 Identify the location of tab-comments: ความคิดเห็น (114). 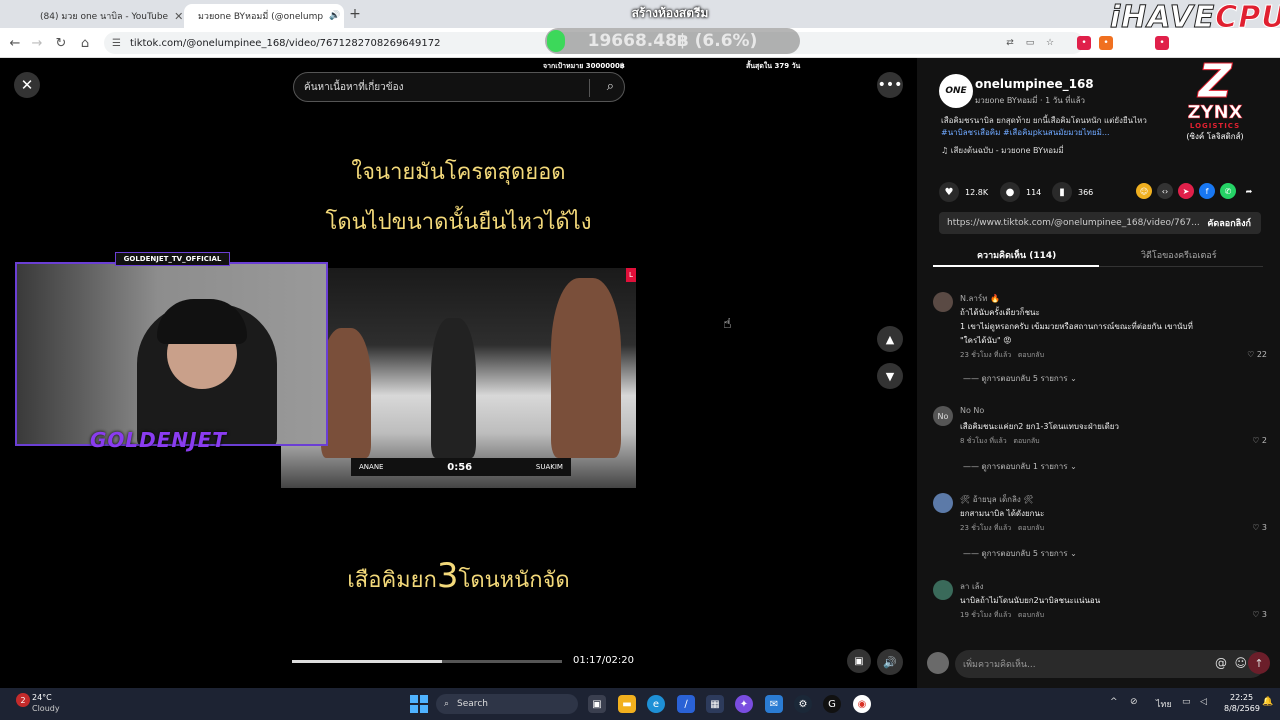
(1016, 255).